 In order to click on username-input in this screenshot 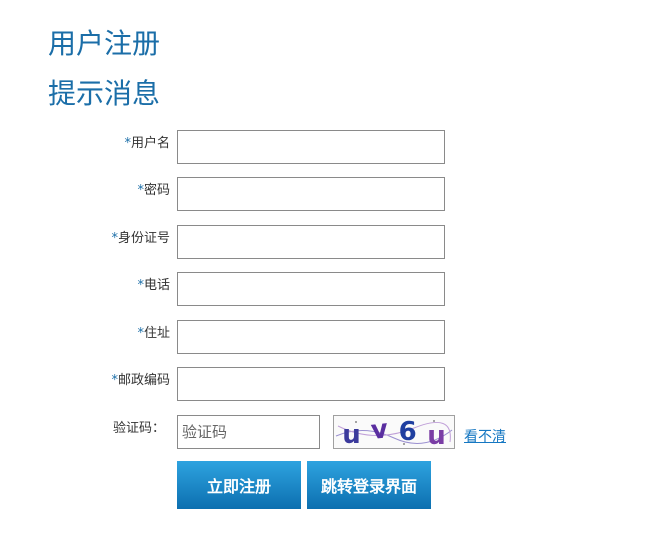, I will do `click(311, 147)`.